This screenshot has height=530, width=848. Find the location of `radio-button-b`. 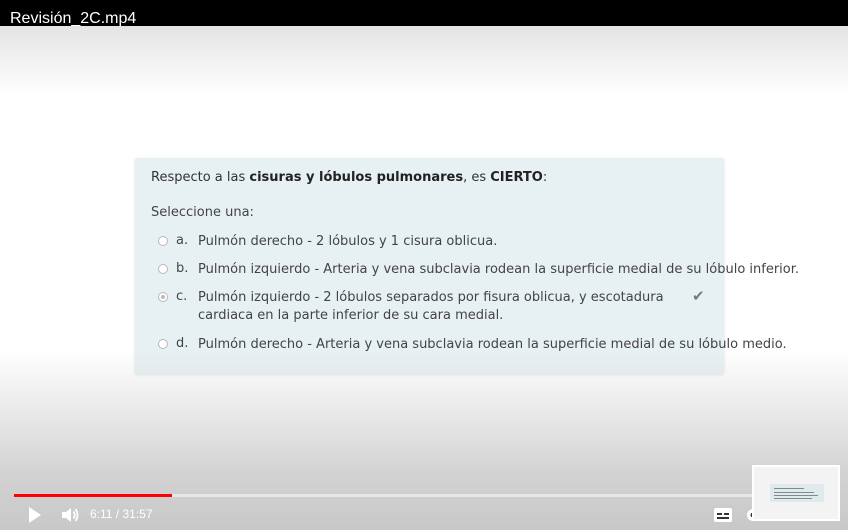

radio-button-b is located at coordinates (163, 269).